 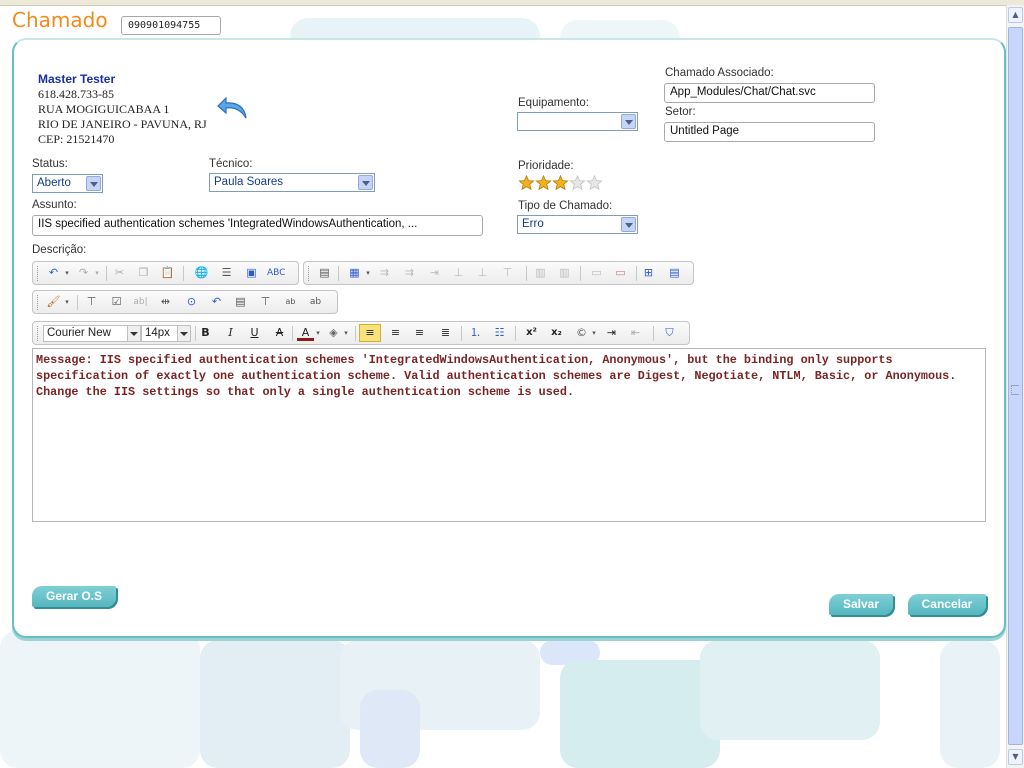 I want to click on vertical-scrollbar: ▲ ▼, so click(x=1015, y=386).